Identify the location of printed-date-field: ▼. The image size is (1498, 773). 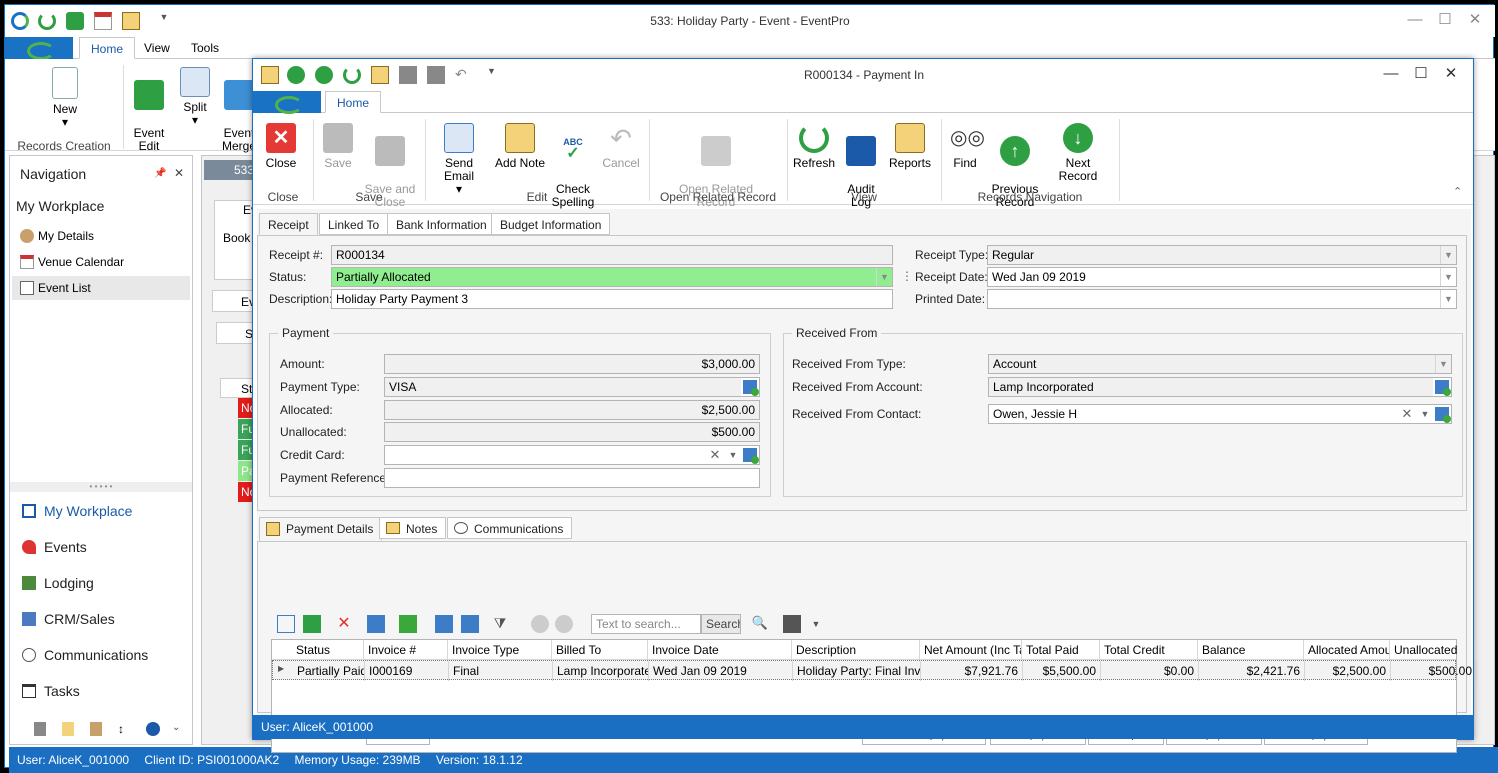
(1222, 299).